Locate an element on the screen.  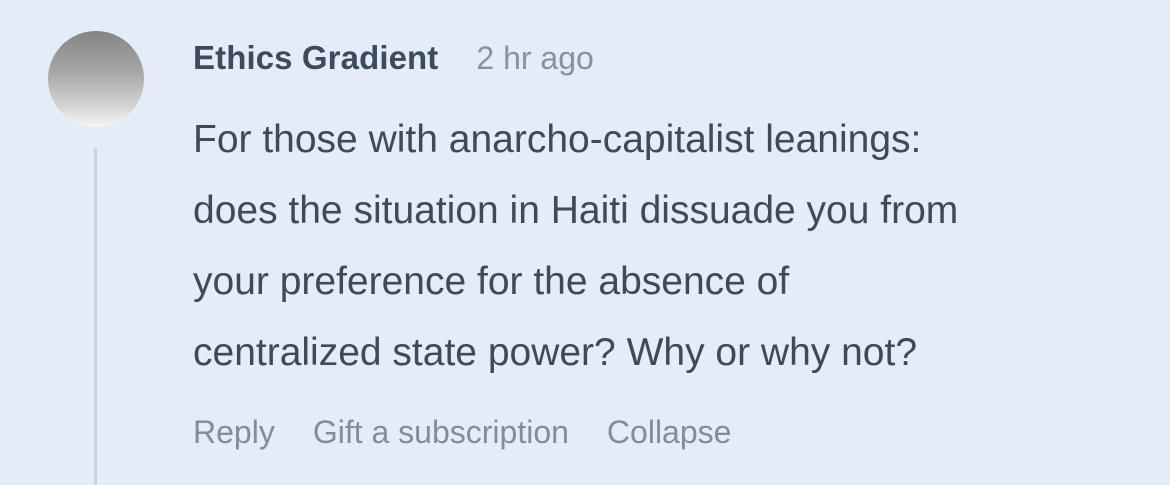
timestamp: 2 hr ago is located at coordinates (534, 58).